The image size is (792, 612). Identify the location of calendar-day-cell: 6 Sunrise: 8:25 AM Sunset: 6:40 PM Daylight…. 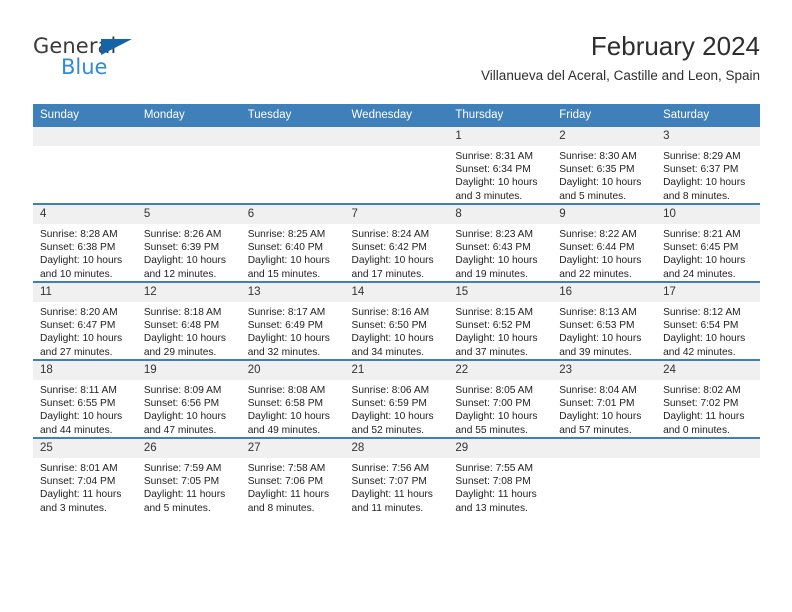
(292, 242).